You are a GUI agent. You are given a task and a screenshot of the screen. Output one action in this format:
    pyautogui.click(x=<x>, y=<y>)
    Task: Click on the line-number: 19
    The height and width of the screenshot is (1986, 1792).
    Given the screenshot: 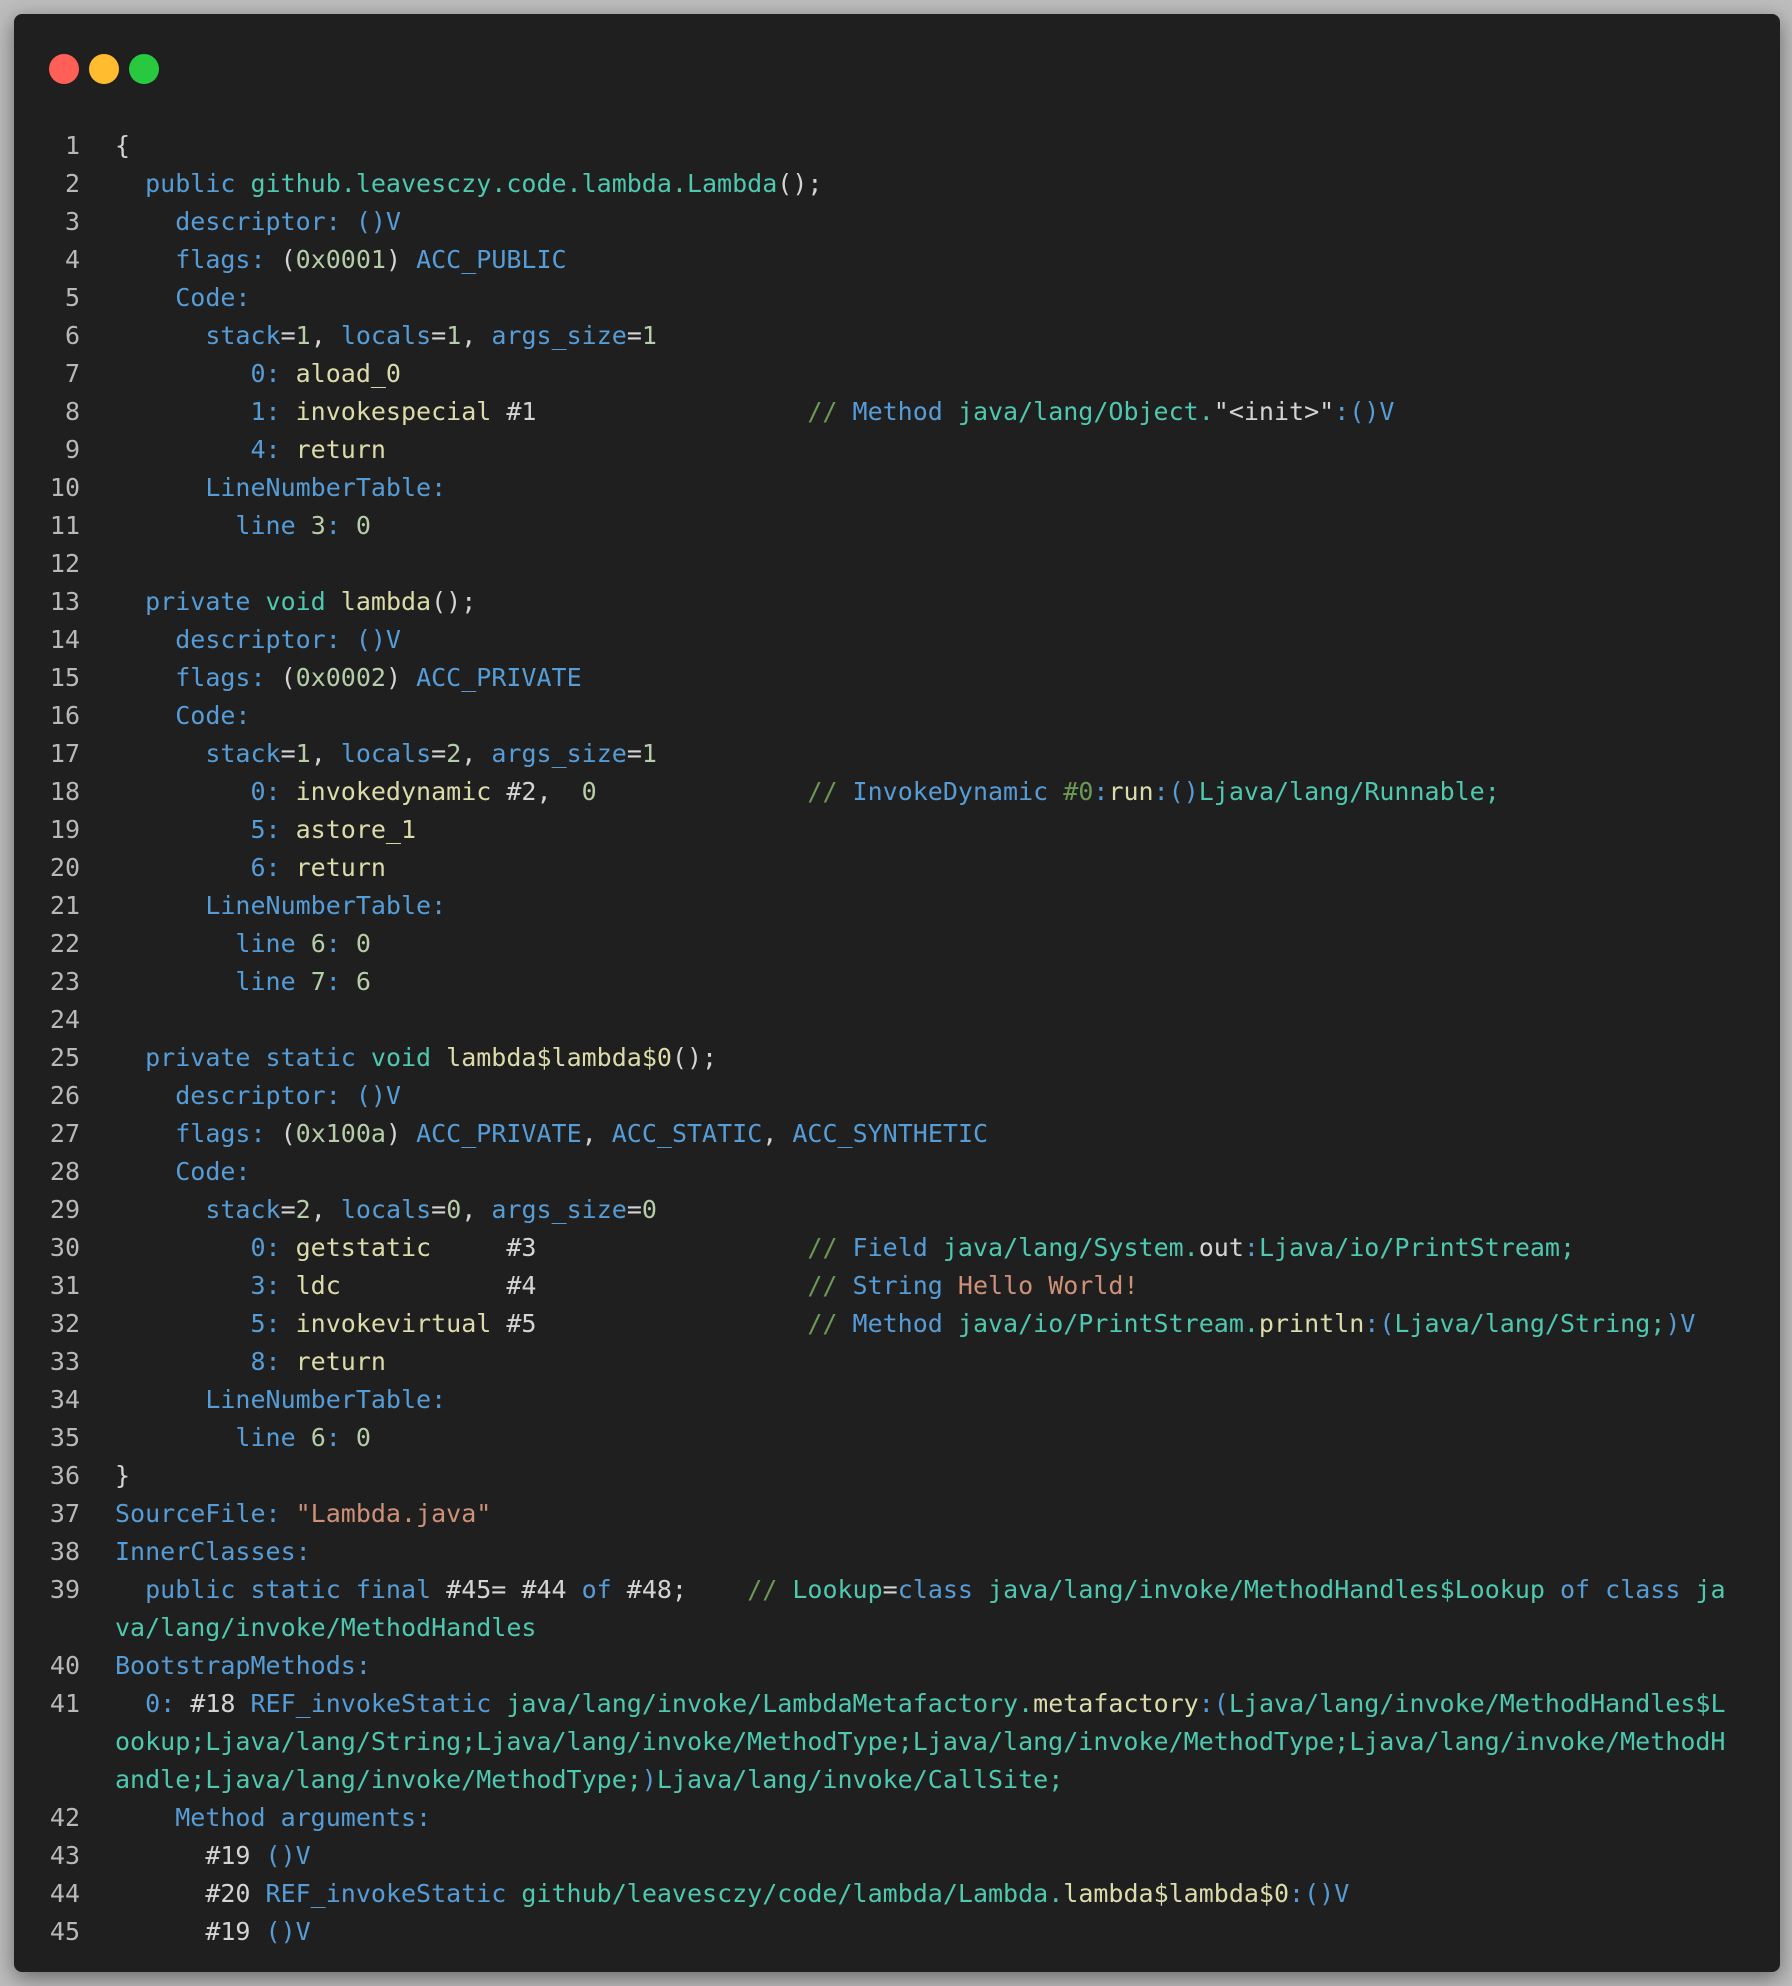 What is the action you would take?
    pyautogui.click(x=64, y=829)
    